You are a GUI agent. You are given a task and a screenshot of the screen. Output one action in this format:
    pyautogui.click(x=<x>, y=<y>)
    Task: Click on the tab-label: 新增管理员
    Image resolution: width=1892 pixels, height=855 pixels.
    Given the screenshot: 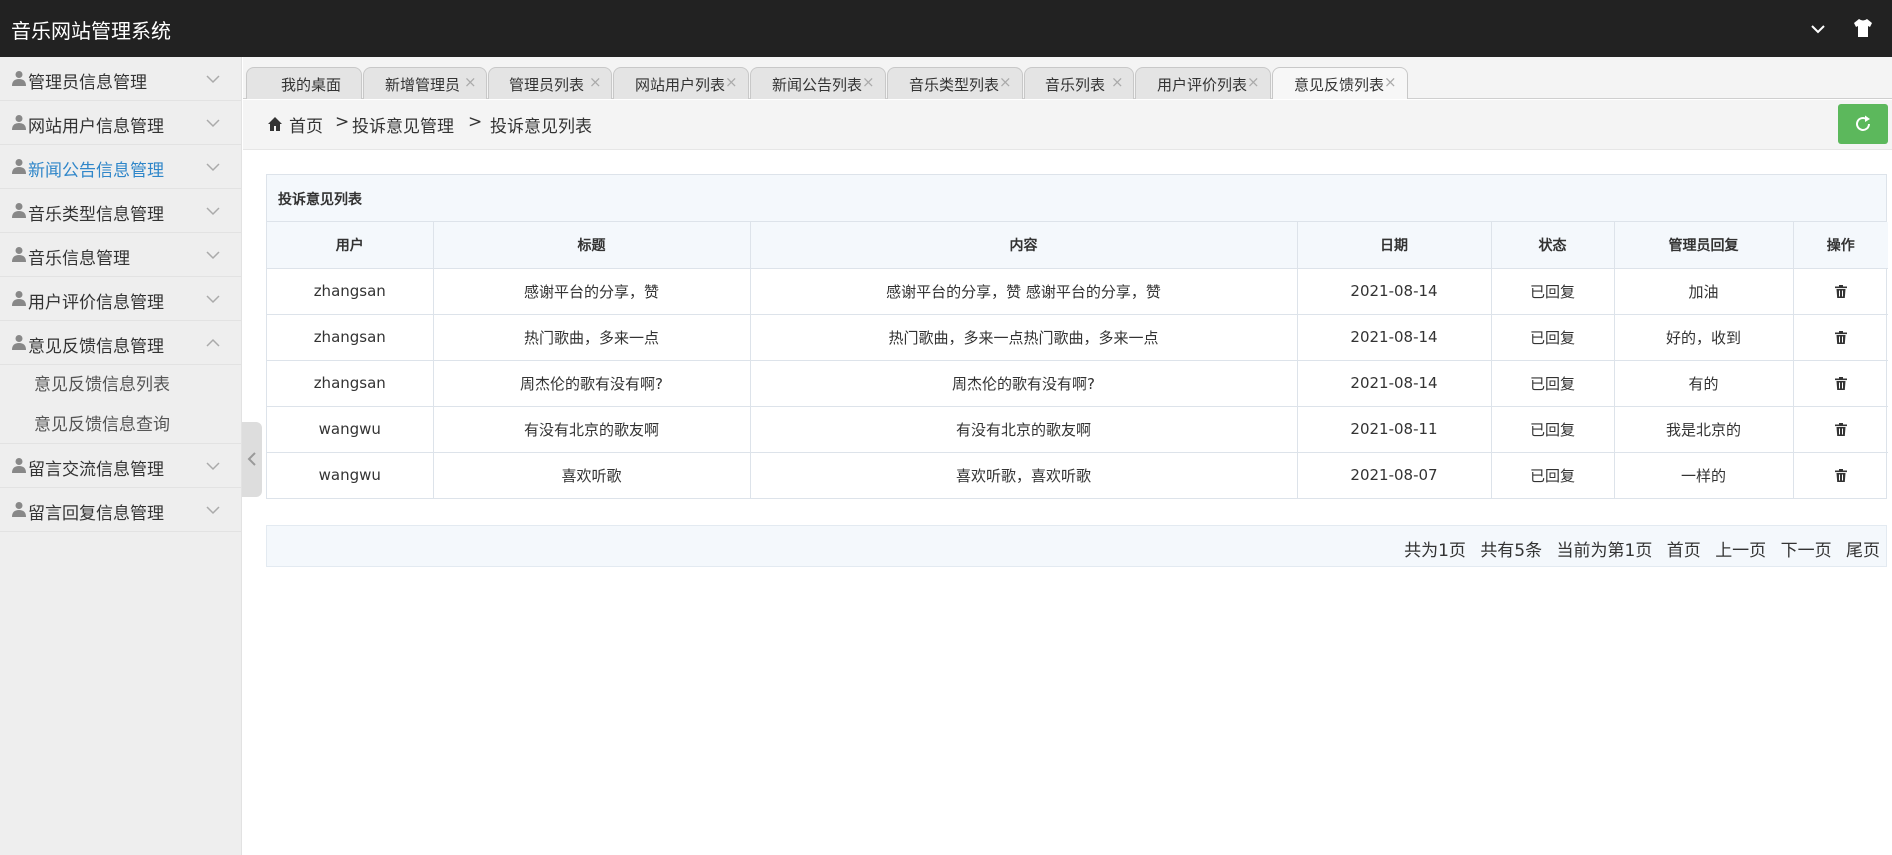 What is the action you would take?
    pyautogui.click(x=423, y=85)
    